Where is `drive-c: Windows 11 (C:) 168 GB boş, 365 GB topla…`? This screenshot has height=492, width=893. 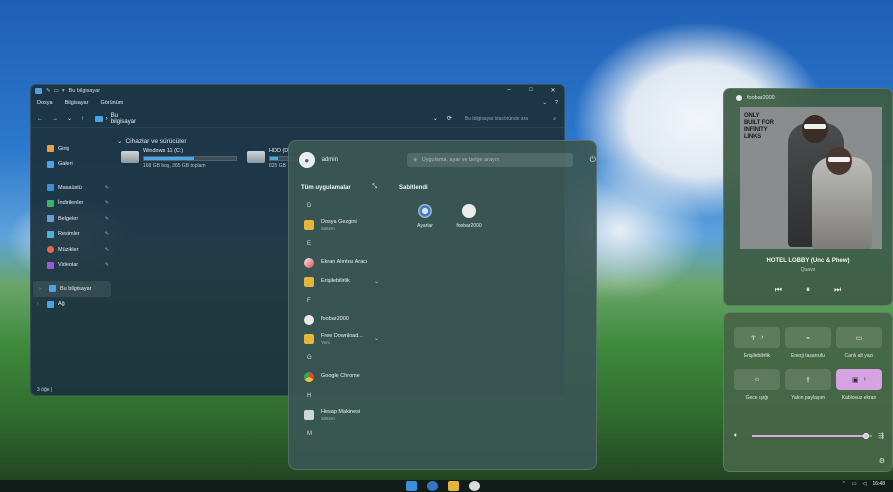
drive-c: Windows 11 (C:) 168 GB boş, 365 GB topla… is located at coordinates (179, 158).